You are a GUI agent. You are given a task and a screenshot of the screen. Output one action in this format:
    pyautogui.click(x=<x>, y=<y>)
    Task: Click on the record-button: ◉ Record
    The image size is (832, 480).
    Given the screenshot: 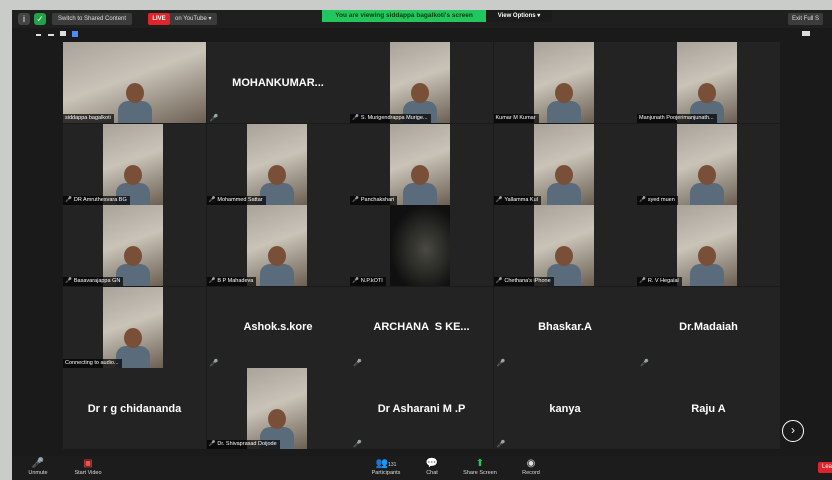 What is the action you would take?
    pyautogui.click(x=531, y=467)
    